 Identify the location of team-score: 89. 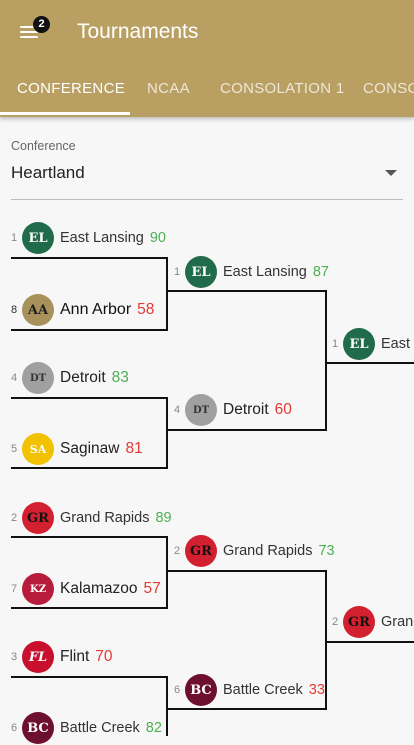
(163, 518).